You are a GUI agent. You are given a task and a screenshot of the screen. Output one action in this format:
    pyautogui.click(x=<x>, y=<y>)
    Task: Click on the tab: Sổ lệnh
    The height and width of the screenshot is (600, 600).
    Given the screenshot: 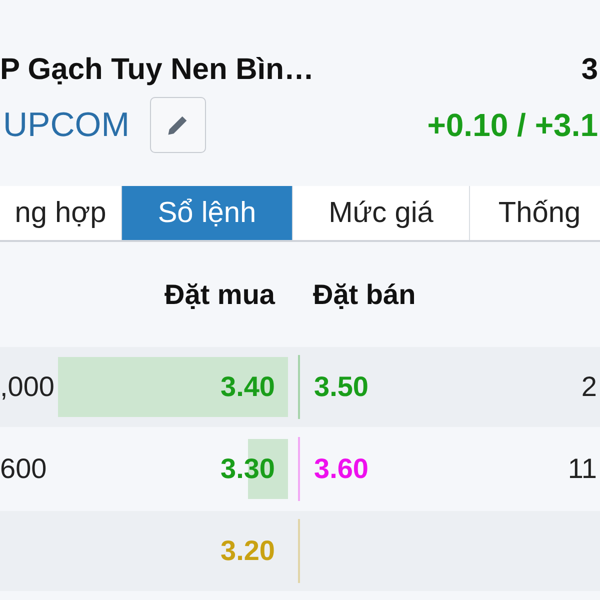 What is the action you would take?
    pyautogui.click(x=207, y=213)
    